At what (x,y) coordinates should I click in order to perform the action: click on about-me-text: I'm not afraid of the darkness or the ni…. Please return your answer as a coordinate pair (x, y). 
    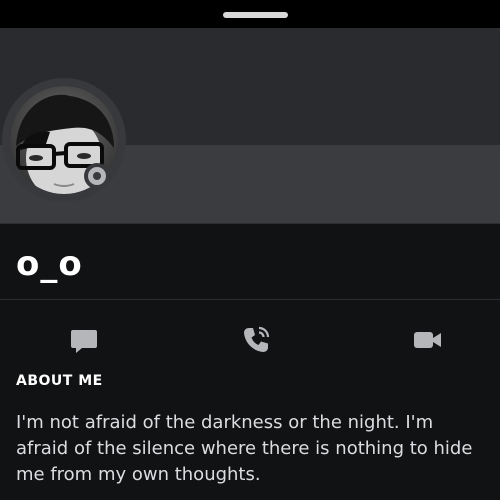
    Looking at the image, I should click on (244, 448).